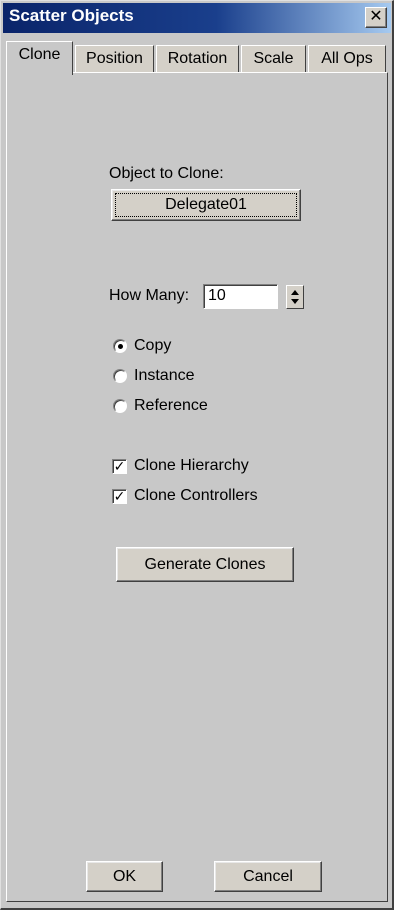 The image size is (394, 910). What do you see at coordinates (71, 15) in the screenshot?
I see `window-title: Scatter Objects` at bounding box center [71, 15].